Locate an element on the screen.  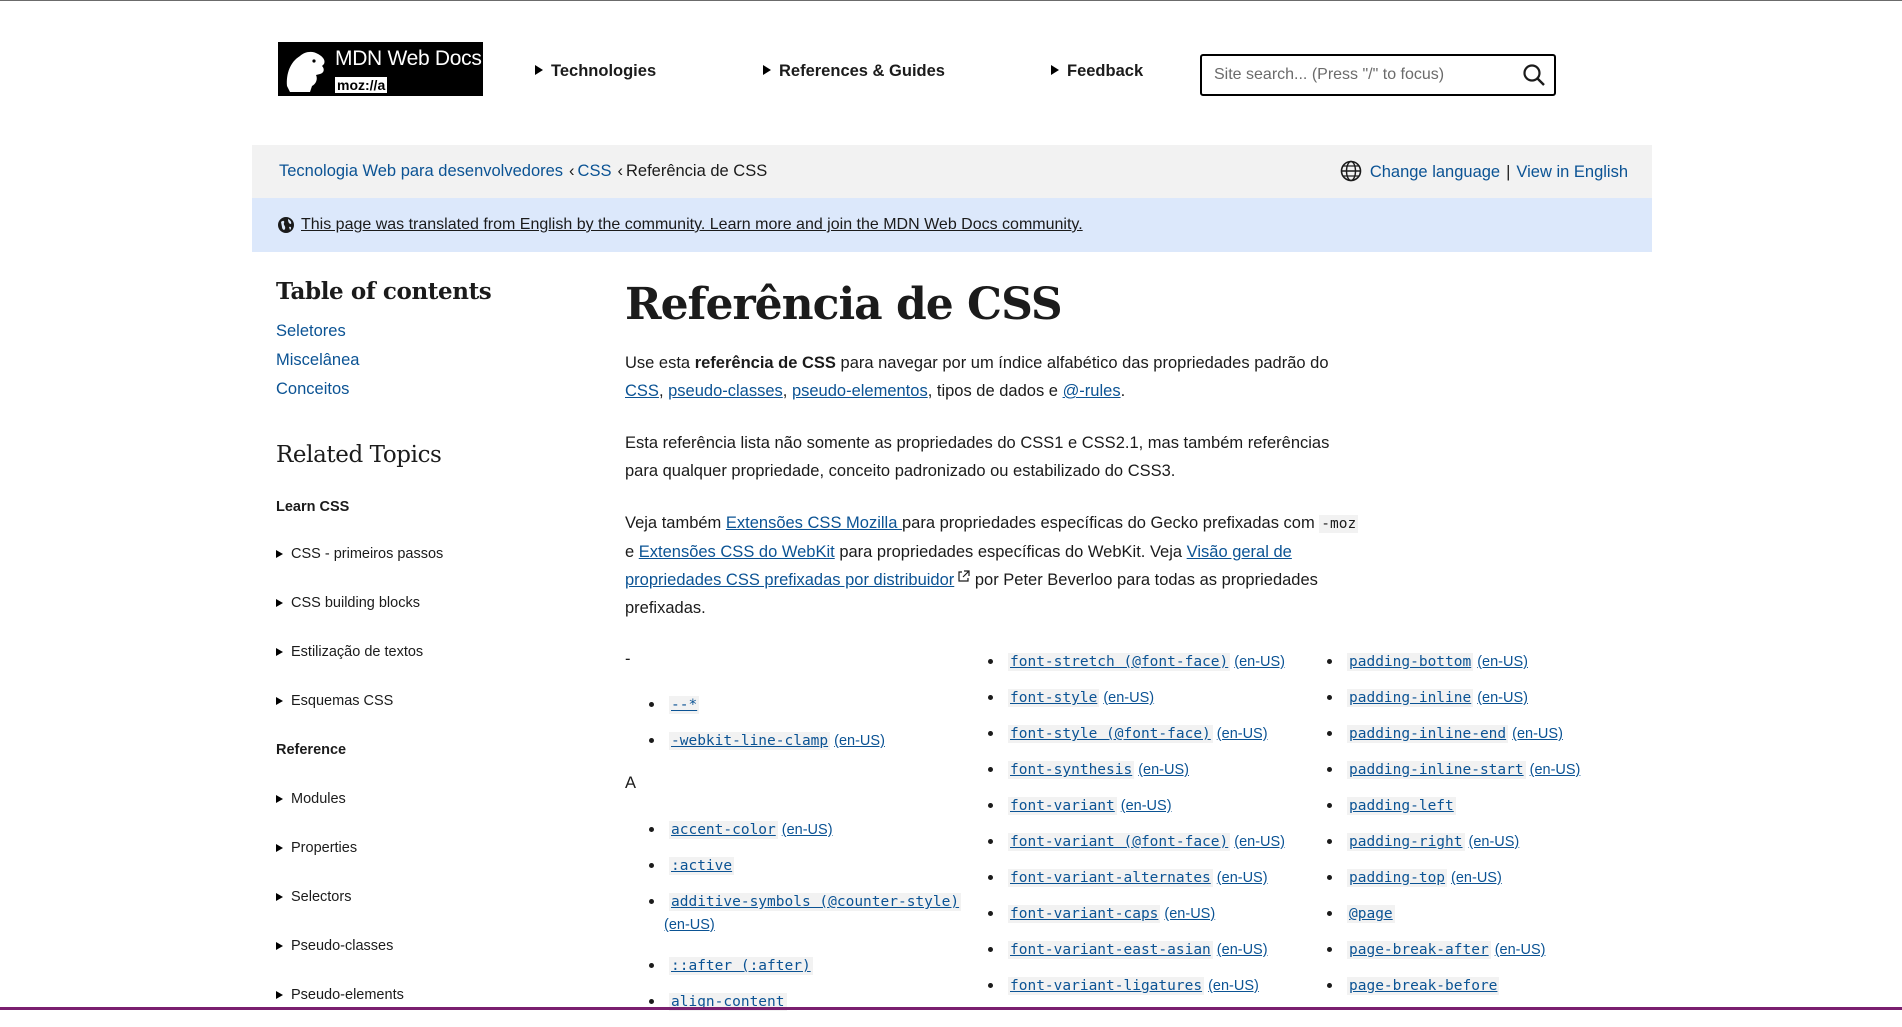
sidebar-item-pseudo-elements: Pseudo-elements is located at coordinates (340, 995).